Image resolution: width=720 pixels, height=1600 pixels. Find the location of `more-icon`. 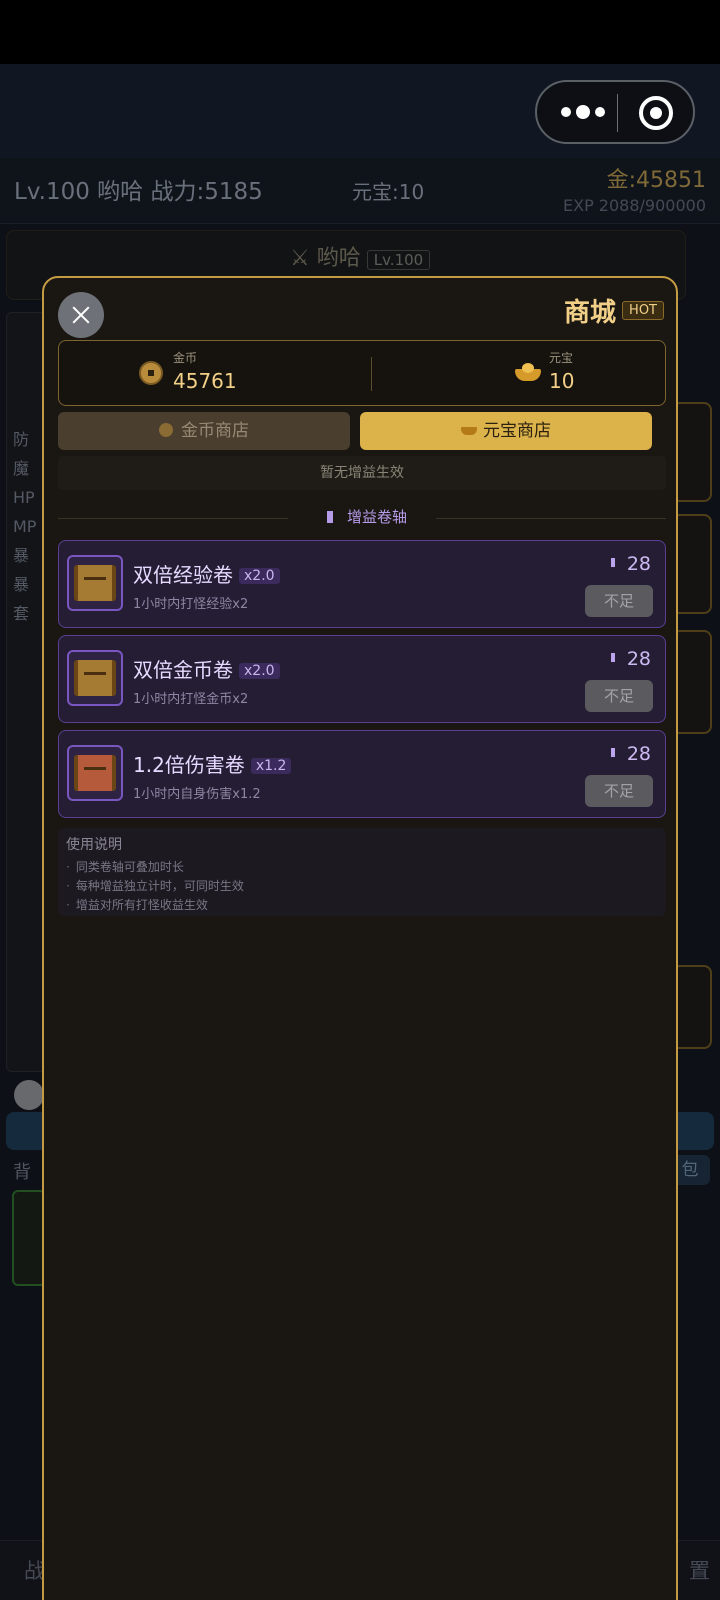

more-icon is located at coordinates (588, 112).